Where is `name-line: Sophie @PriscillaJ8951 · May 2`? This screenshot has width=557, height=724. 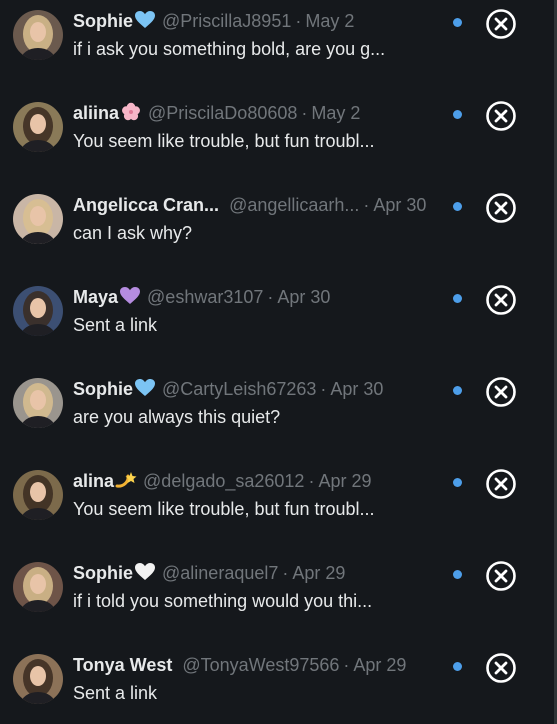 name-line: Sophie @PriscillaJ8951 · May 2 is located at coordinates (258, 21).